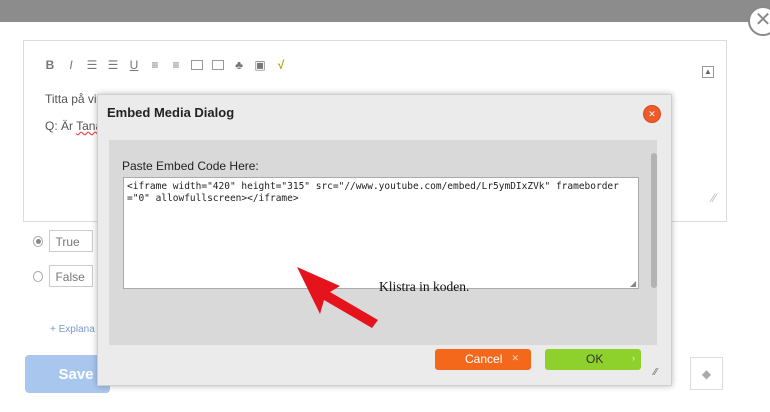 This screenshot has height=412, width=770. What do you see at coordinates (515, 358) in the screenshot?
I see `cancel-x-icon: ✕` at bounding box center [515, 358].